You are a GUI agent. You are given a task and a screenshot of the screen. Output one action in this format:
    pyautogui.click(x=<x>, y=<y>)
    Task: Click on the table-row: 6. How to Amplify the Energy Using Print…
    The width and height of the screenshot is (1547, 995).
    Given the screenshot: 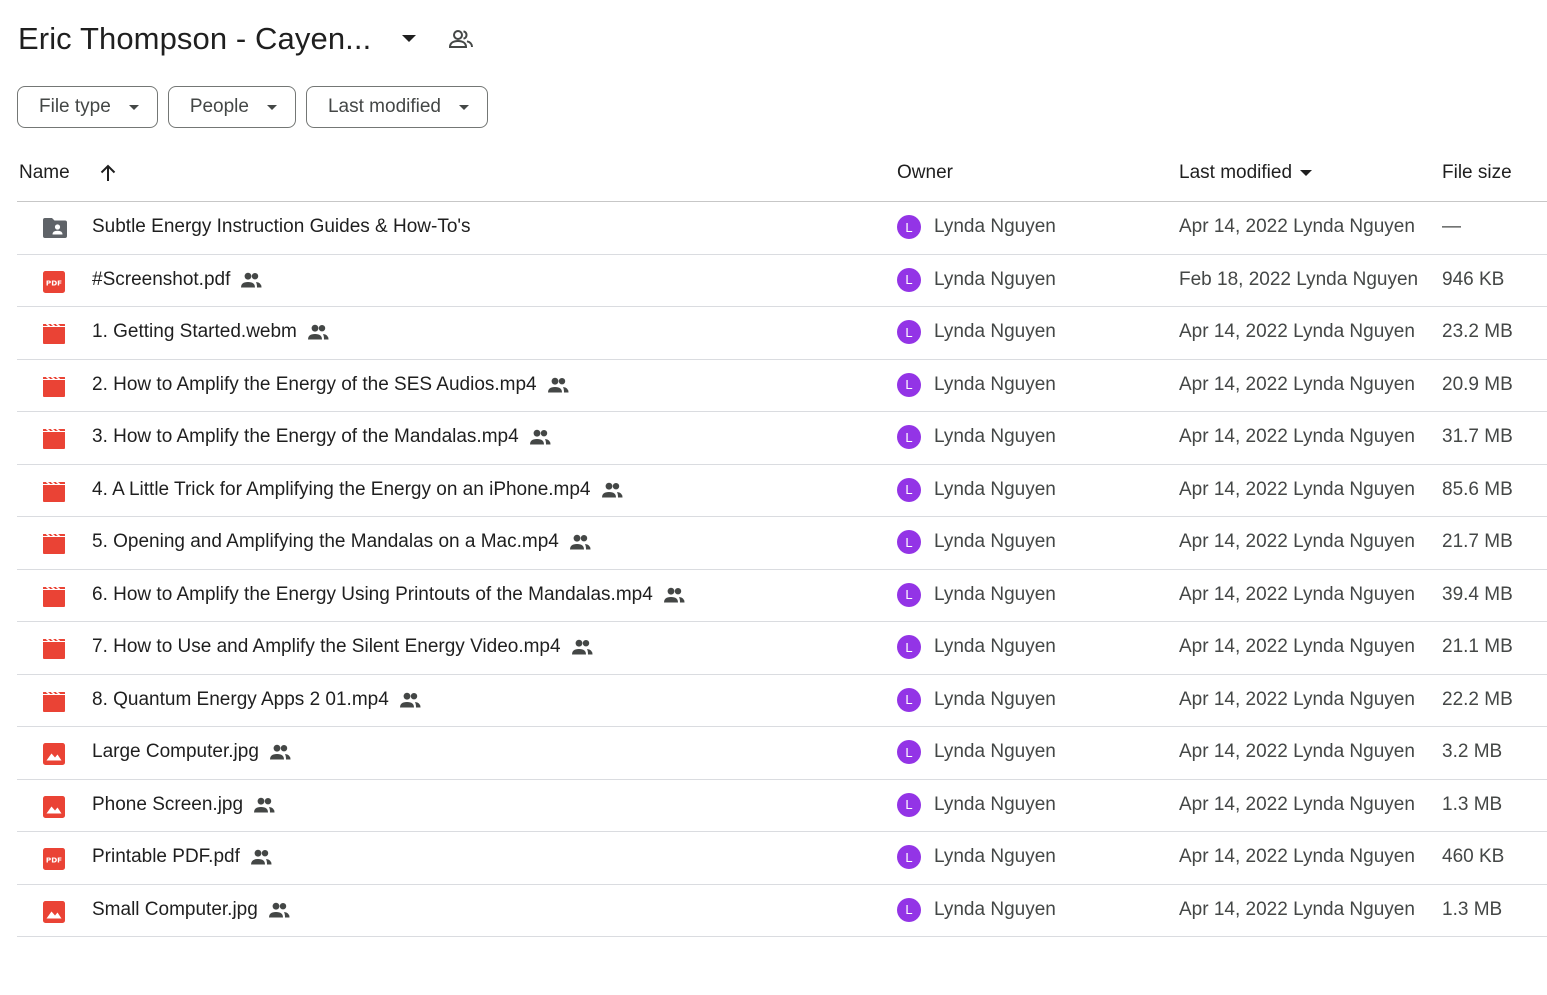 What is the action you would take?
    pyautogui.click(x=782, y=596)
    